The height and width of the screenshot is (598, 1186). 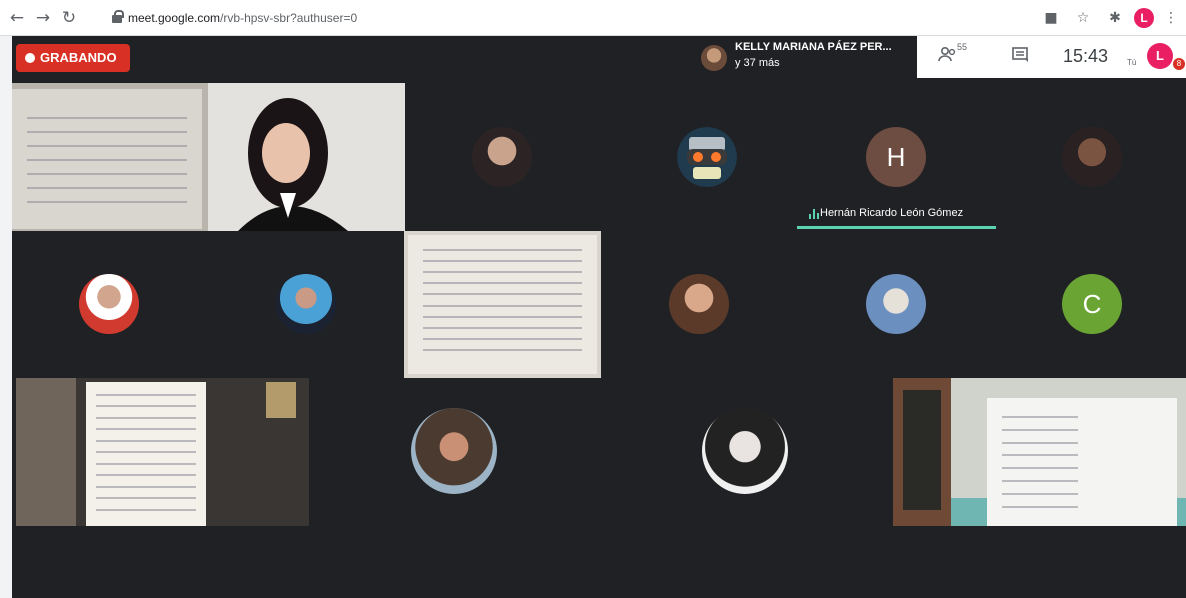 What do you see at coordinates (922, 450) in the screenshot?
I see `window-glass` at bounding box center [922, 450].